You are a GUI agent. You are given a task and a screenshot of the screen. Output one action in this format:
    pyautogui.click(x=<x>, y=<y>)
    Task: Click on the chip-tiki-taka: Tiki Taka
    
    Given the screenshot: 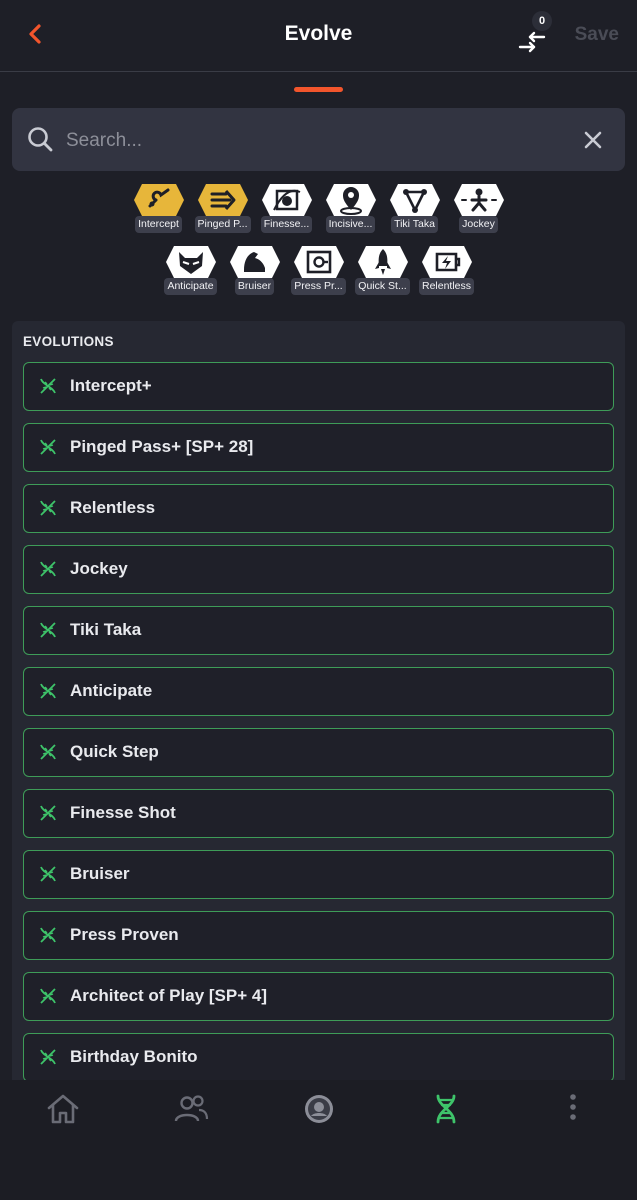 What is the action you would take?
    pyautogui.click(x=415, y=206)
    